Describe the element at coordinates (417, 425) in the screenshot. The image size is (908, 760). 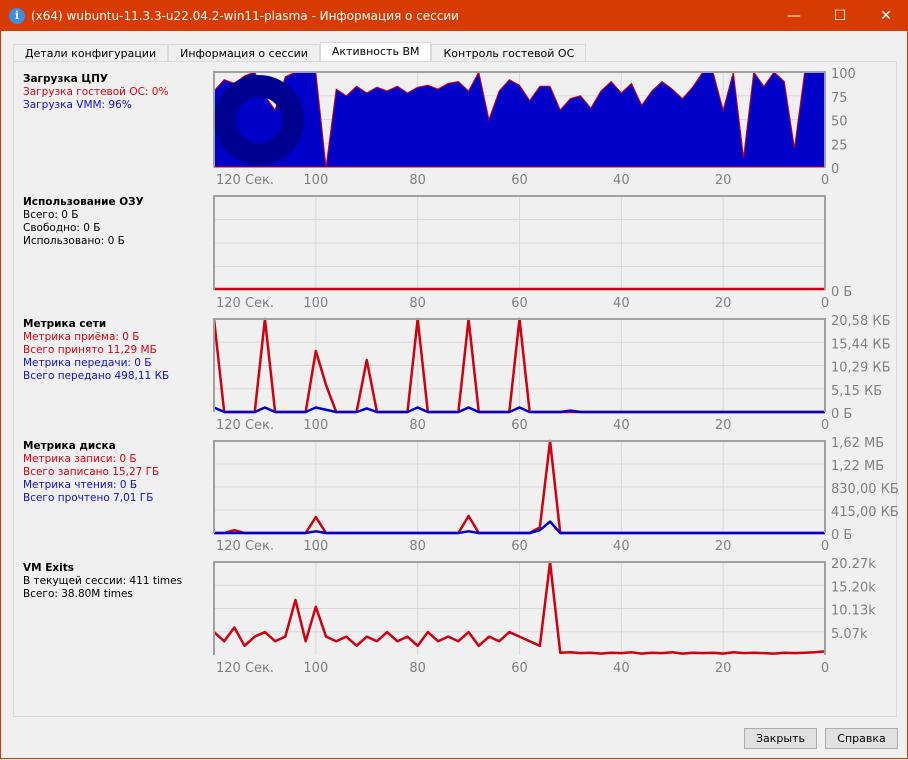
I see `net-x-tick: 80` at that location.